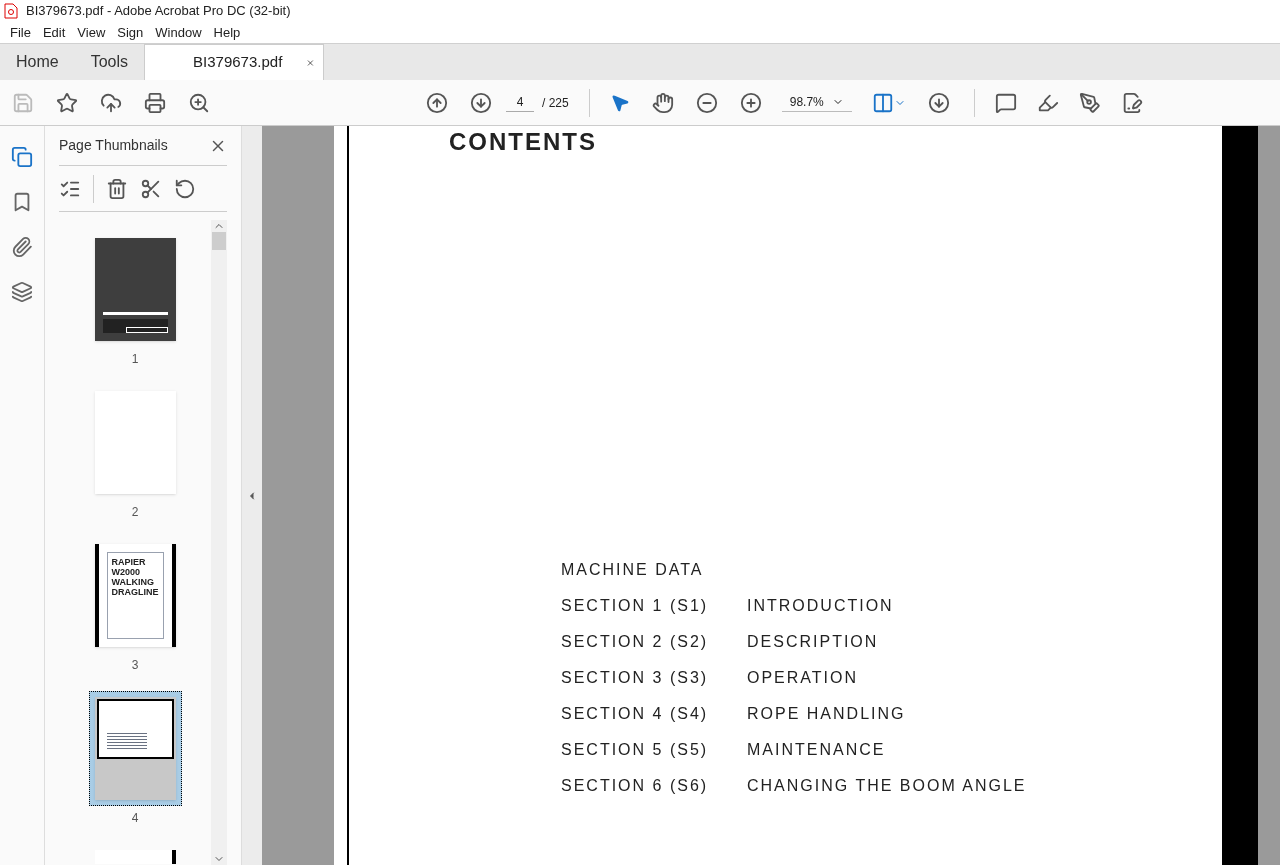  I want to click on contents-section: SECTION 6 (S6), so click(654, 786).